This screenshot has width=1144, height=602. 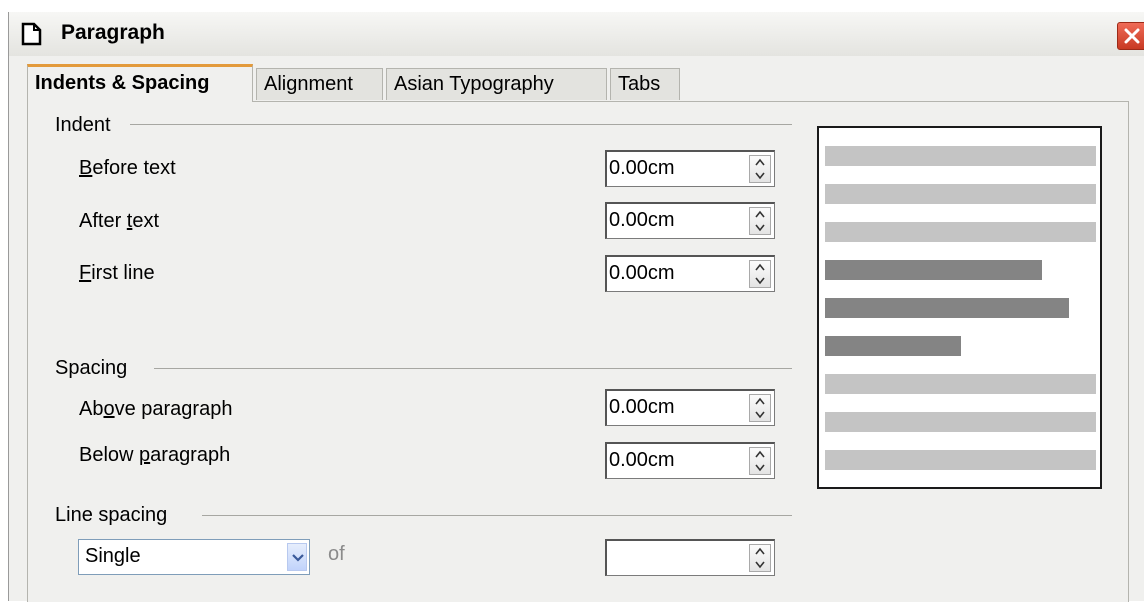 What do you see at coordinates (642, 460) in the screenshot?
I see `below-paragraph-value: 0.00cm` at bounding box center [642, 460].